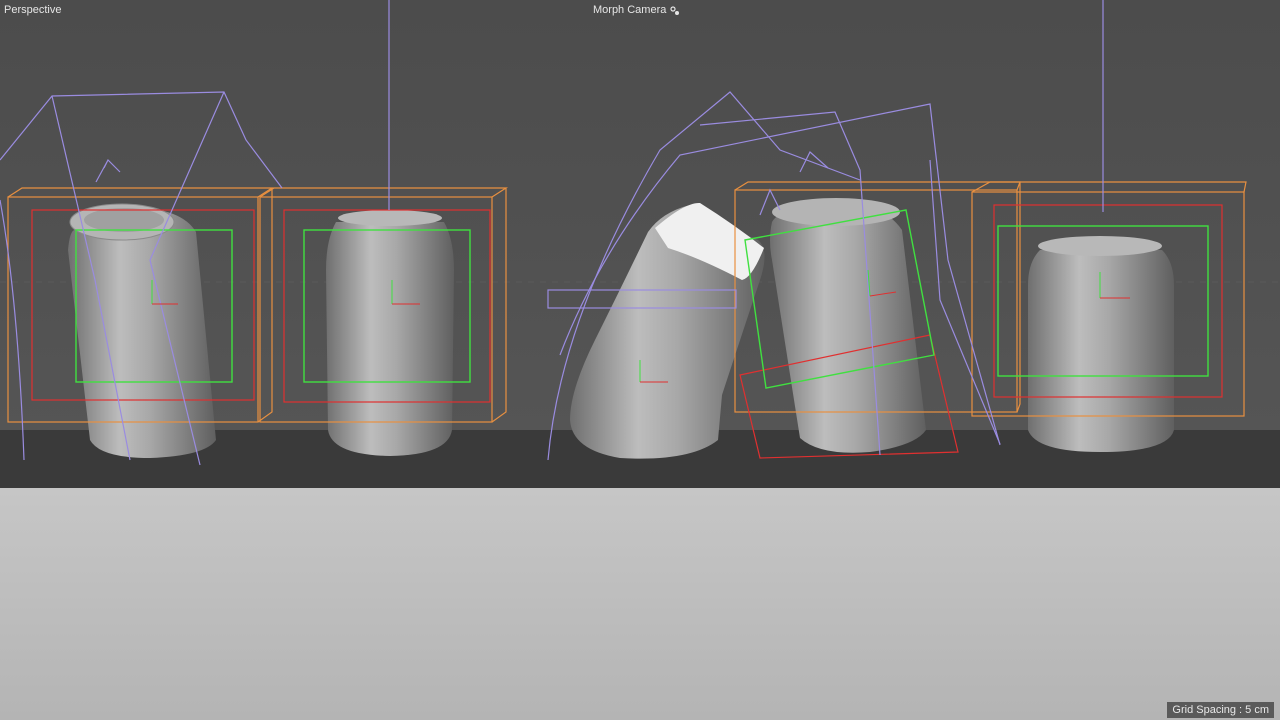 This screenshot has height=720, width=1280. Describe the element at coordinates (142, 330) in the screenshot. I see `can-1-tilted` at that location.